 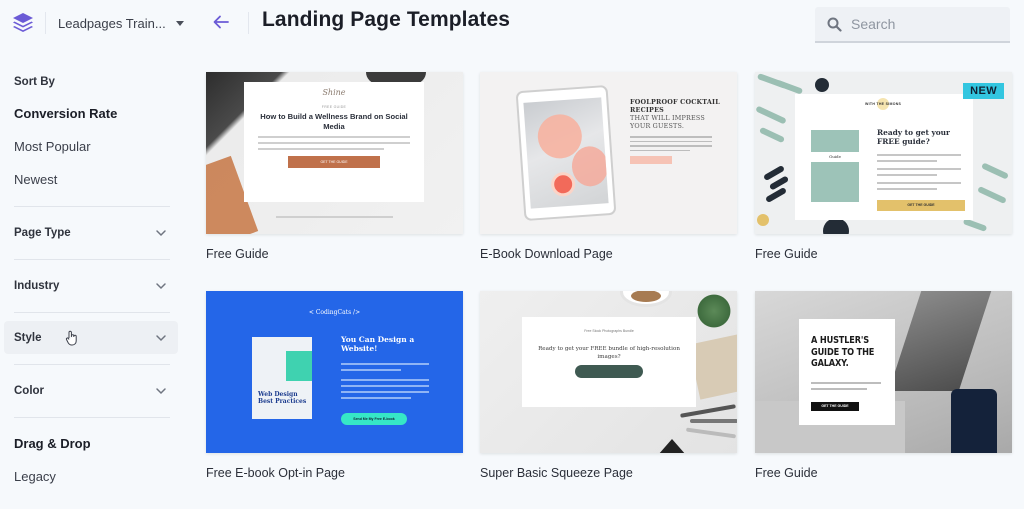 I want to click on preview-headline: A HUSTLER'S GUIDE TO THE GALAXY., so click(x=843, y=352).